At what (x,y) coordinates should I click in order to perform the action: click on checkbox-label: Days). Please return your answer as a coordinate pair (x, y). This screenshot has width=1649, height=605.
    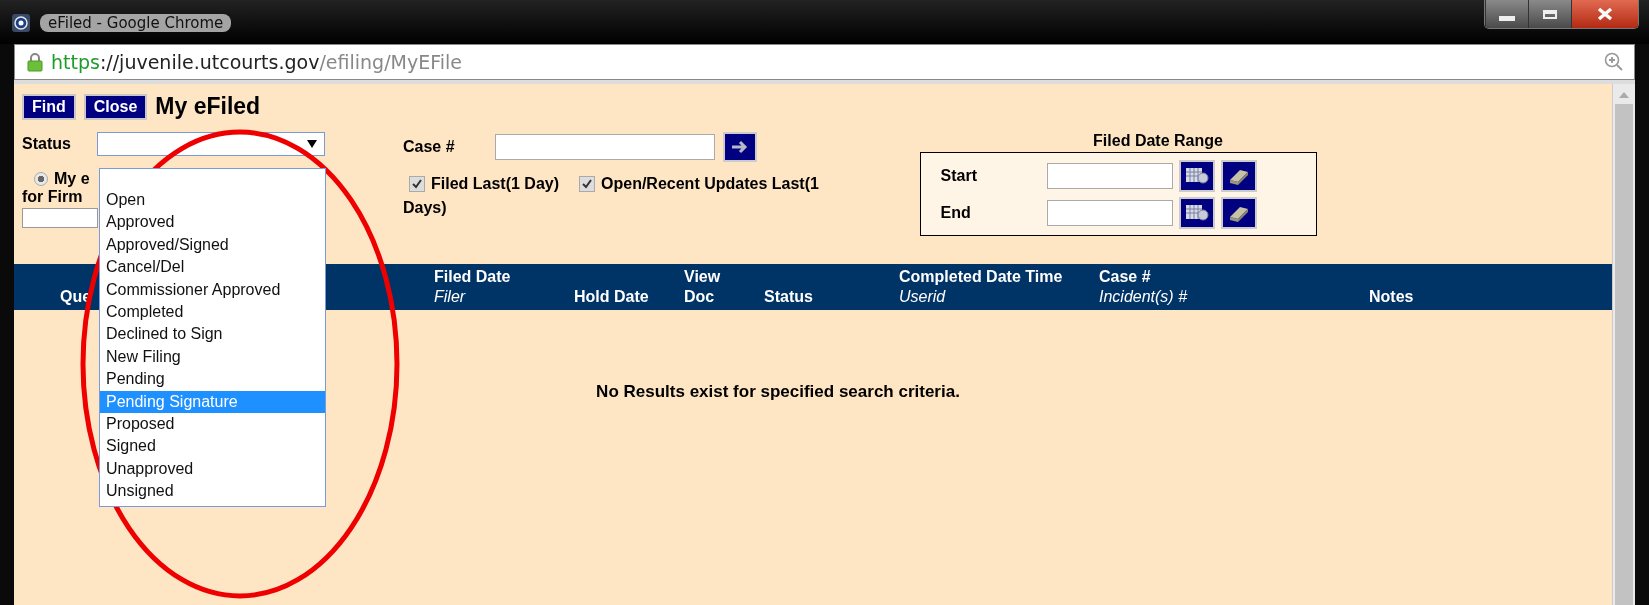
    Looking at the image, I should click on (425, 207).